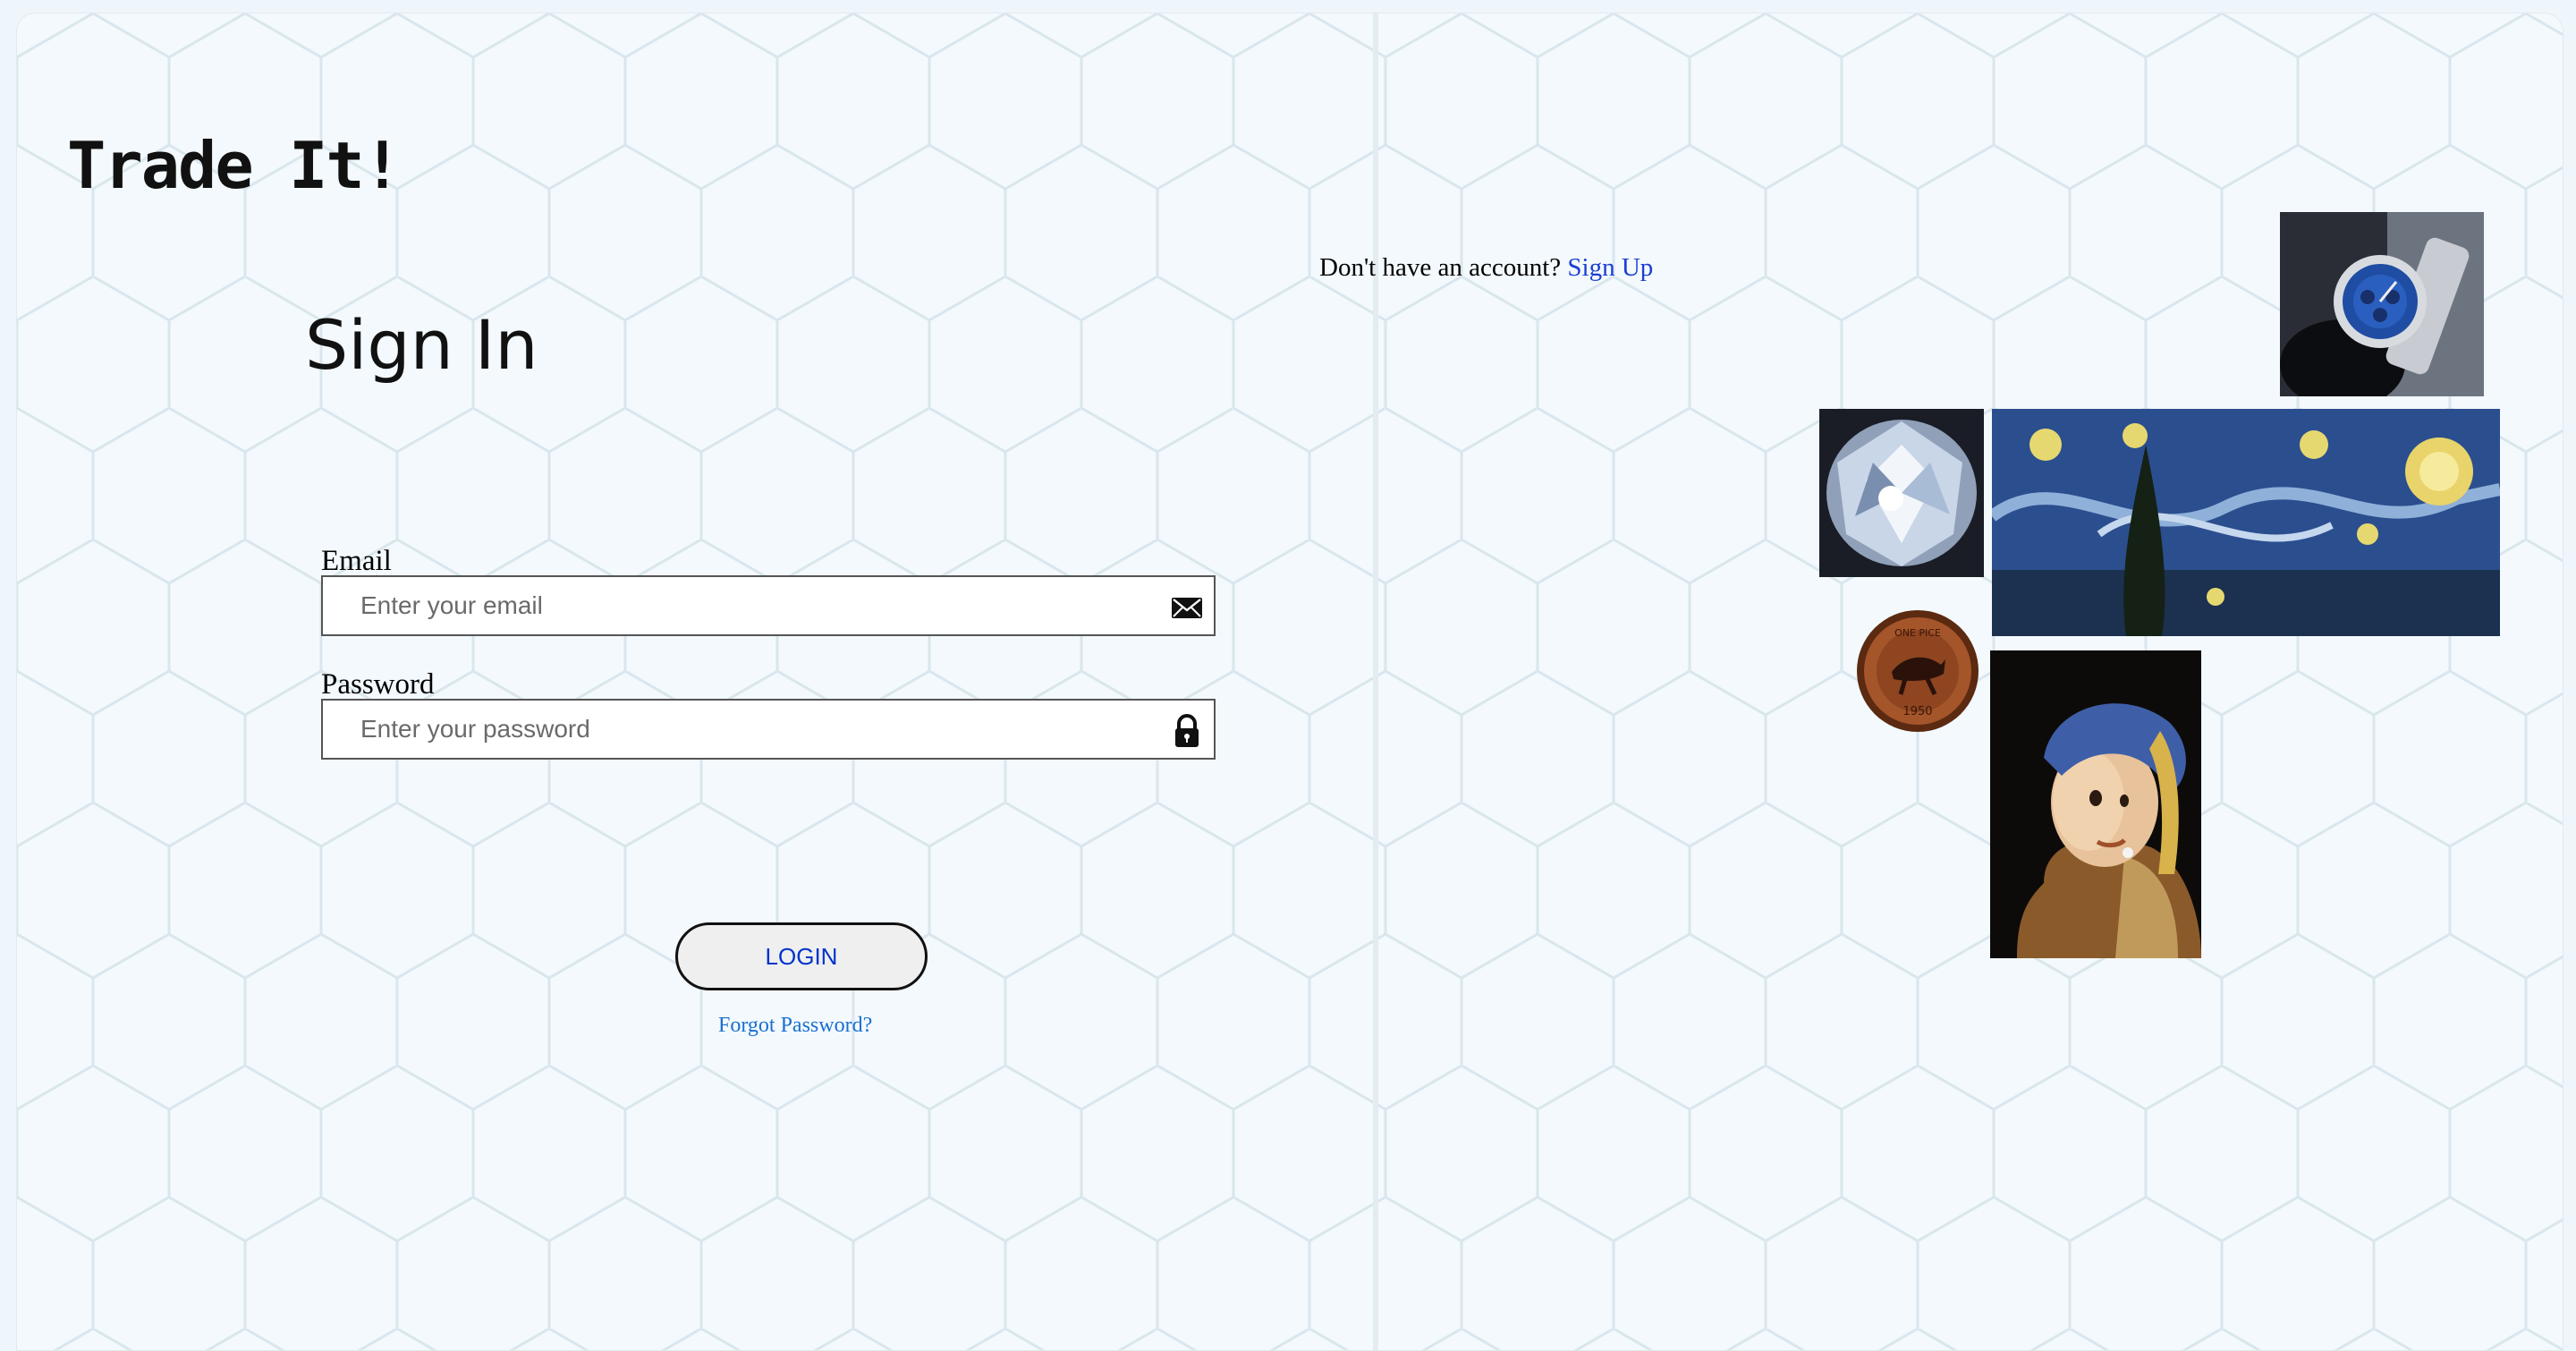  I want to click on password-label: Password, so click(378, 684).